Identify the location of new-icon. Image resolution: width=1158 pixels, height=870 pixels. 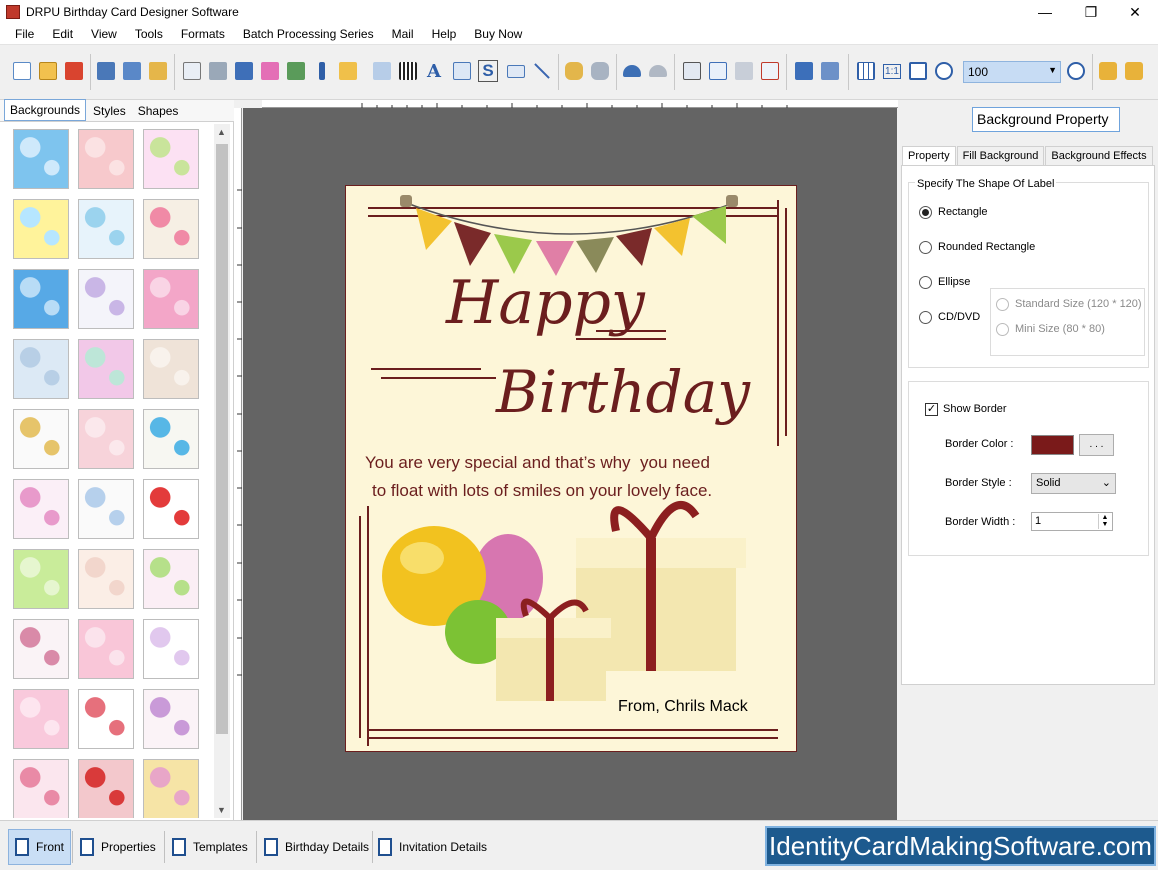
(22, 71).